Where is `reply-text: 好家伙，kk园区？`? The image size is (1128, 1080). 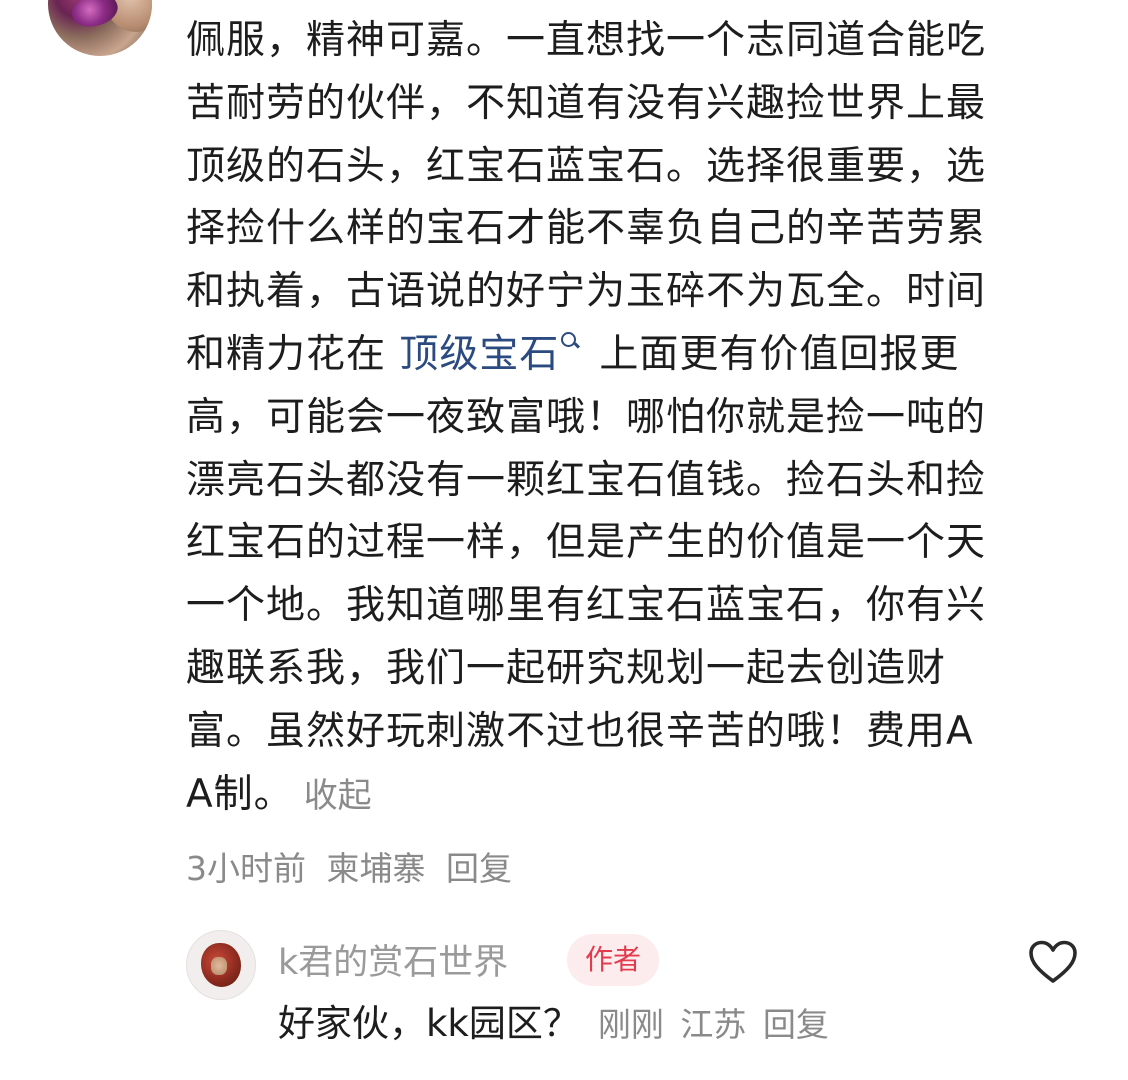
reply-text: 好家伙，kk园区？ is located at coordinates (429, 1023).